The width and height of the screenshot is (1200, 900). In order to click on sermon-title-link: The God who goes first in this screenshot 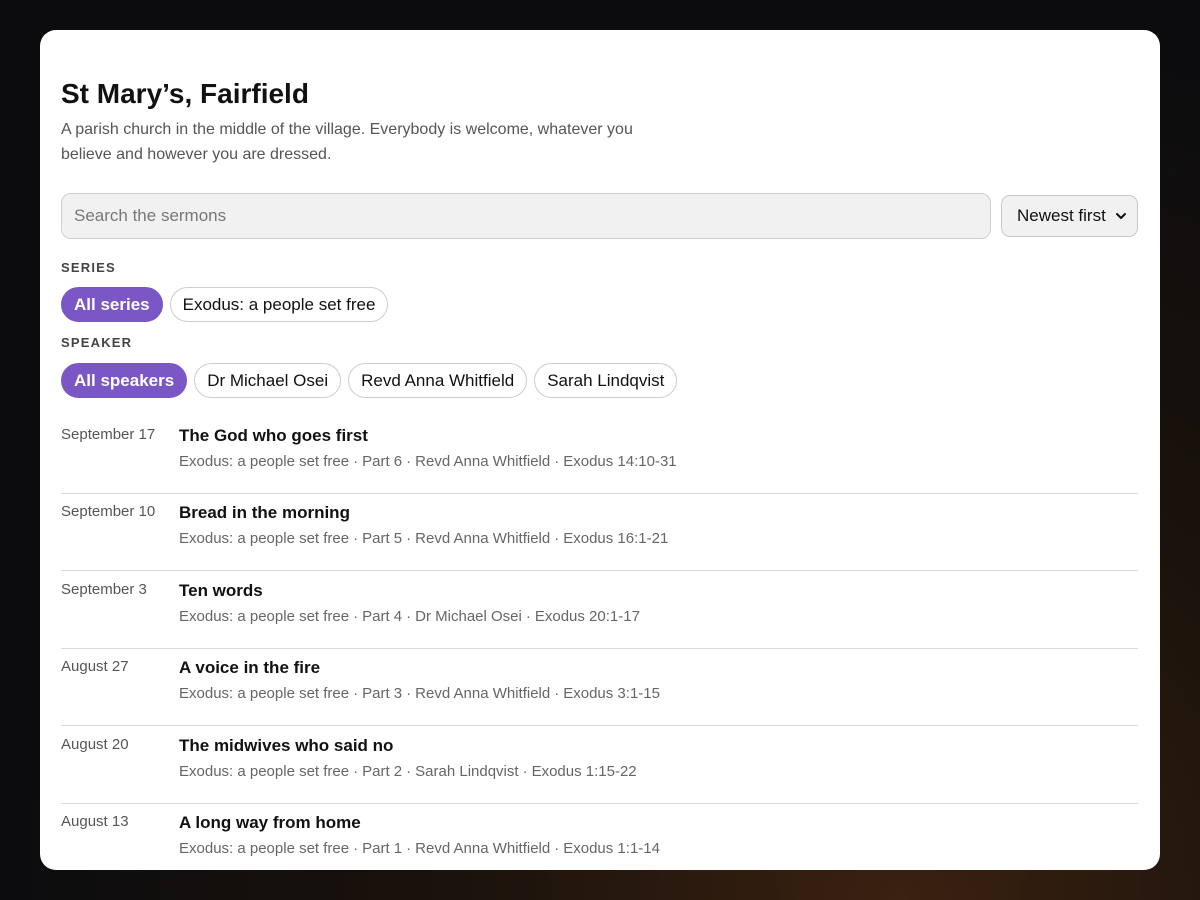, I will do `click(273, 436)`.